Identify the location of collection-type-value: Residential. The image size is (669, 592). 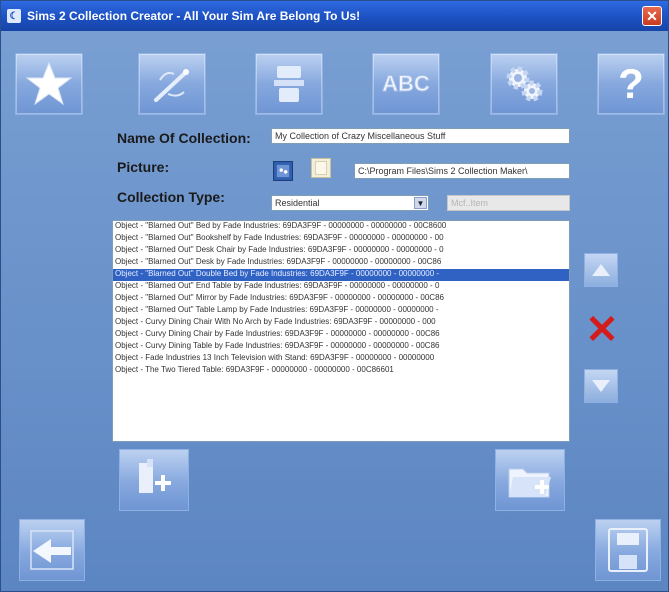
(297, 203).